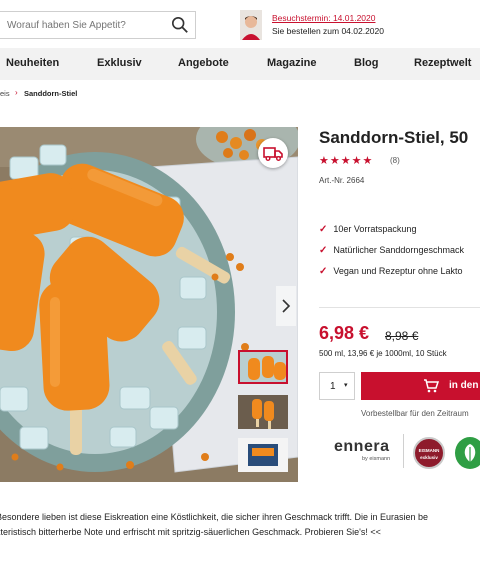 The height and width of the screenshot is (565, 480). Describe the element at coordinates (366, 63) in the screenshot. I see `nav-item-blog: Blog` at that location.